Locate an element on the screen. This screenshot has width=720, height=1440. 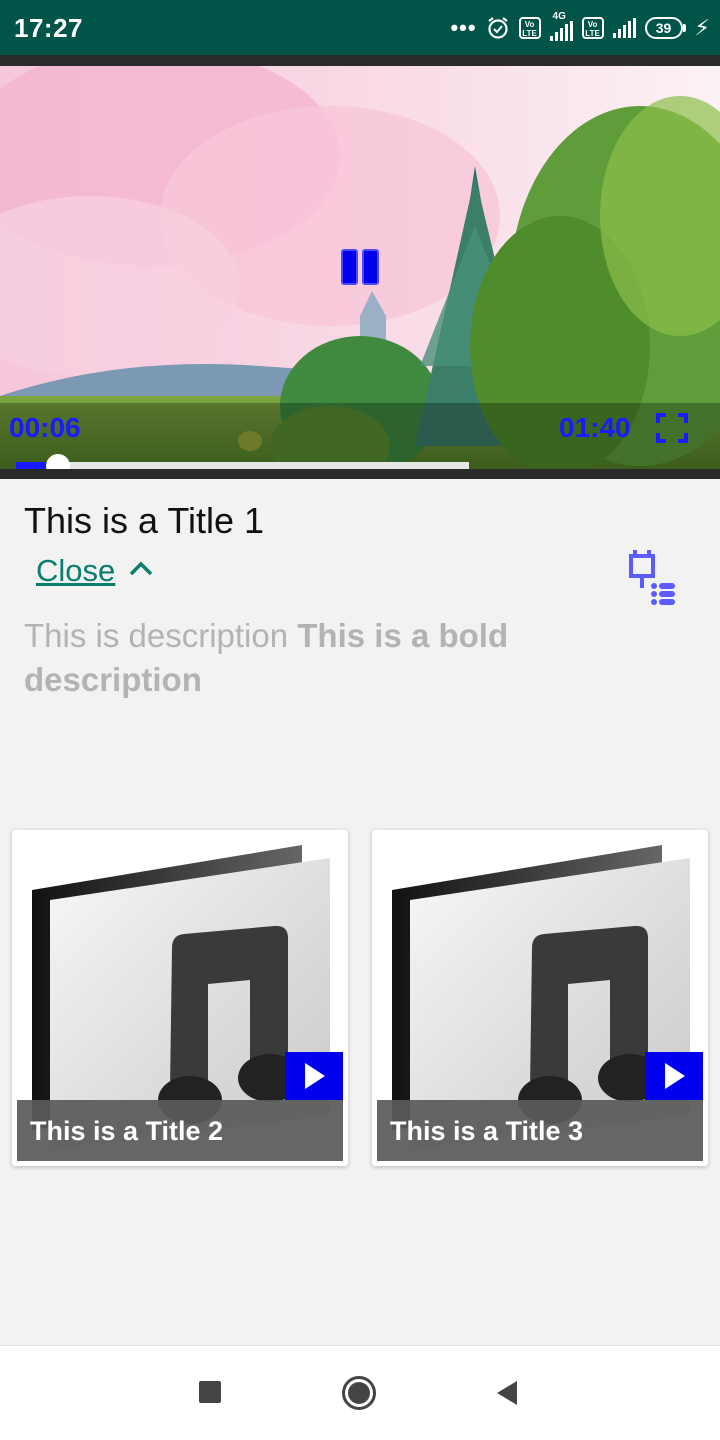
card-title: This is a Title 2 is located at coordinates (127, 1131).